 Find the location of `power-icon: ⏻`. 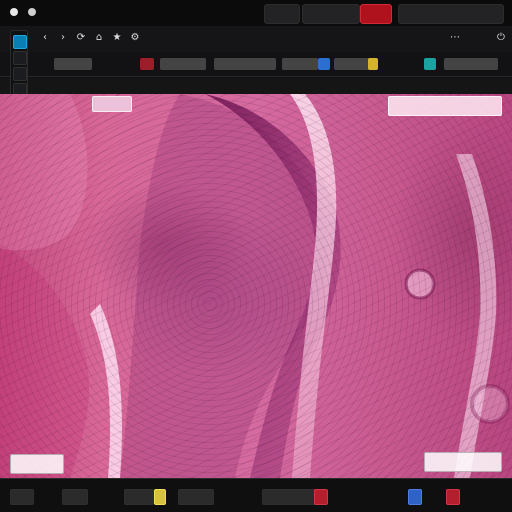

power-icon: ⏻ is located at coordinates (501, 38).